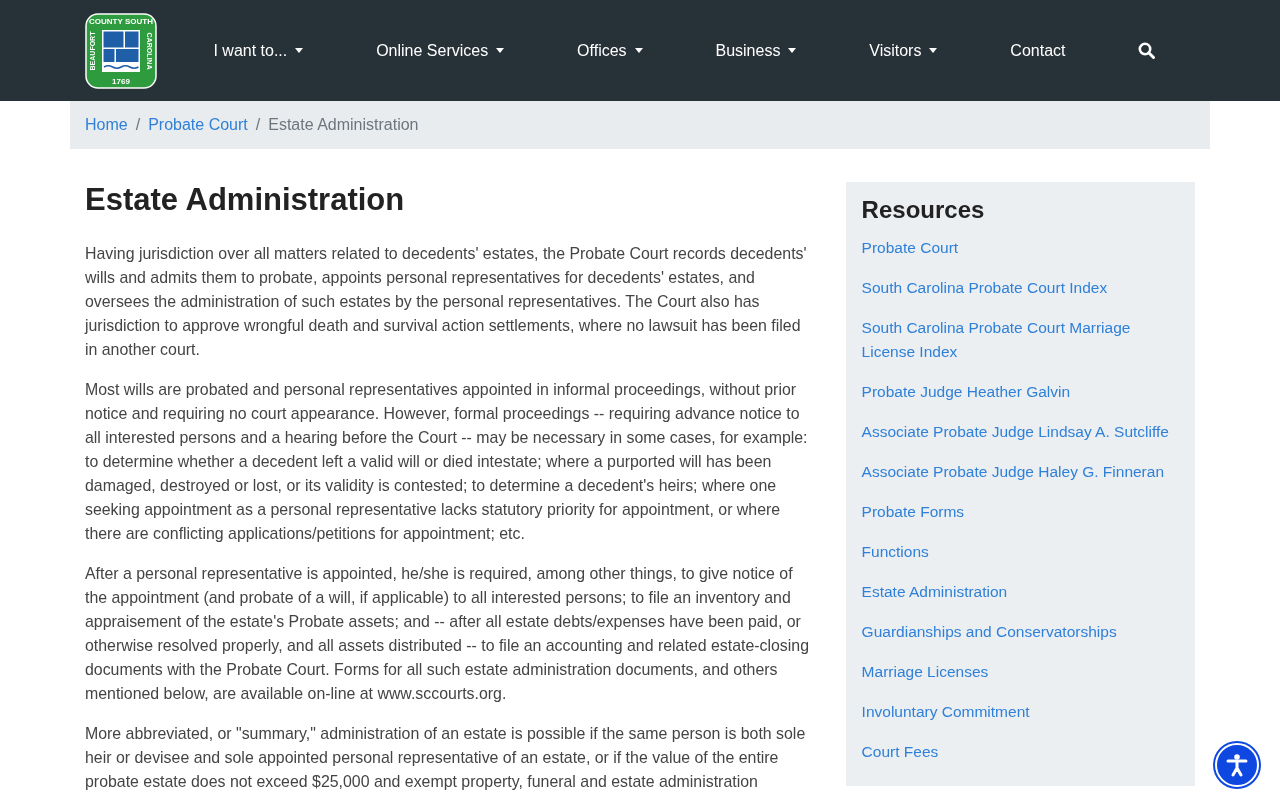 This screenshot has width=1280, height=800. I want to click on nav-link: Visitors, so click(903, 50).